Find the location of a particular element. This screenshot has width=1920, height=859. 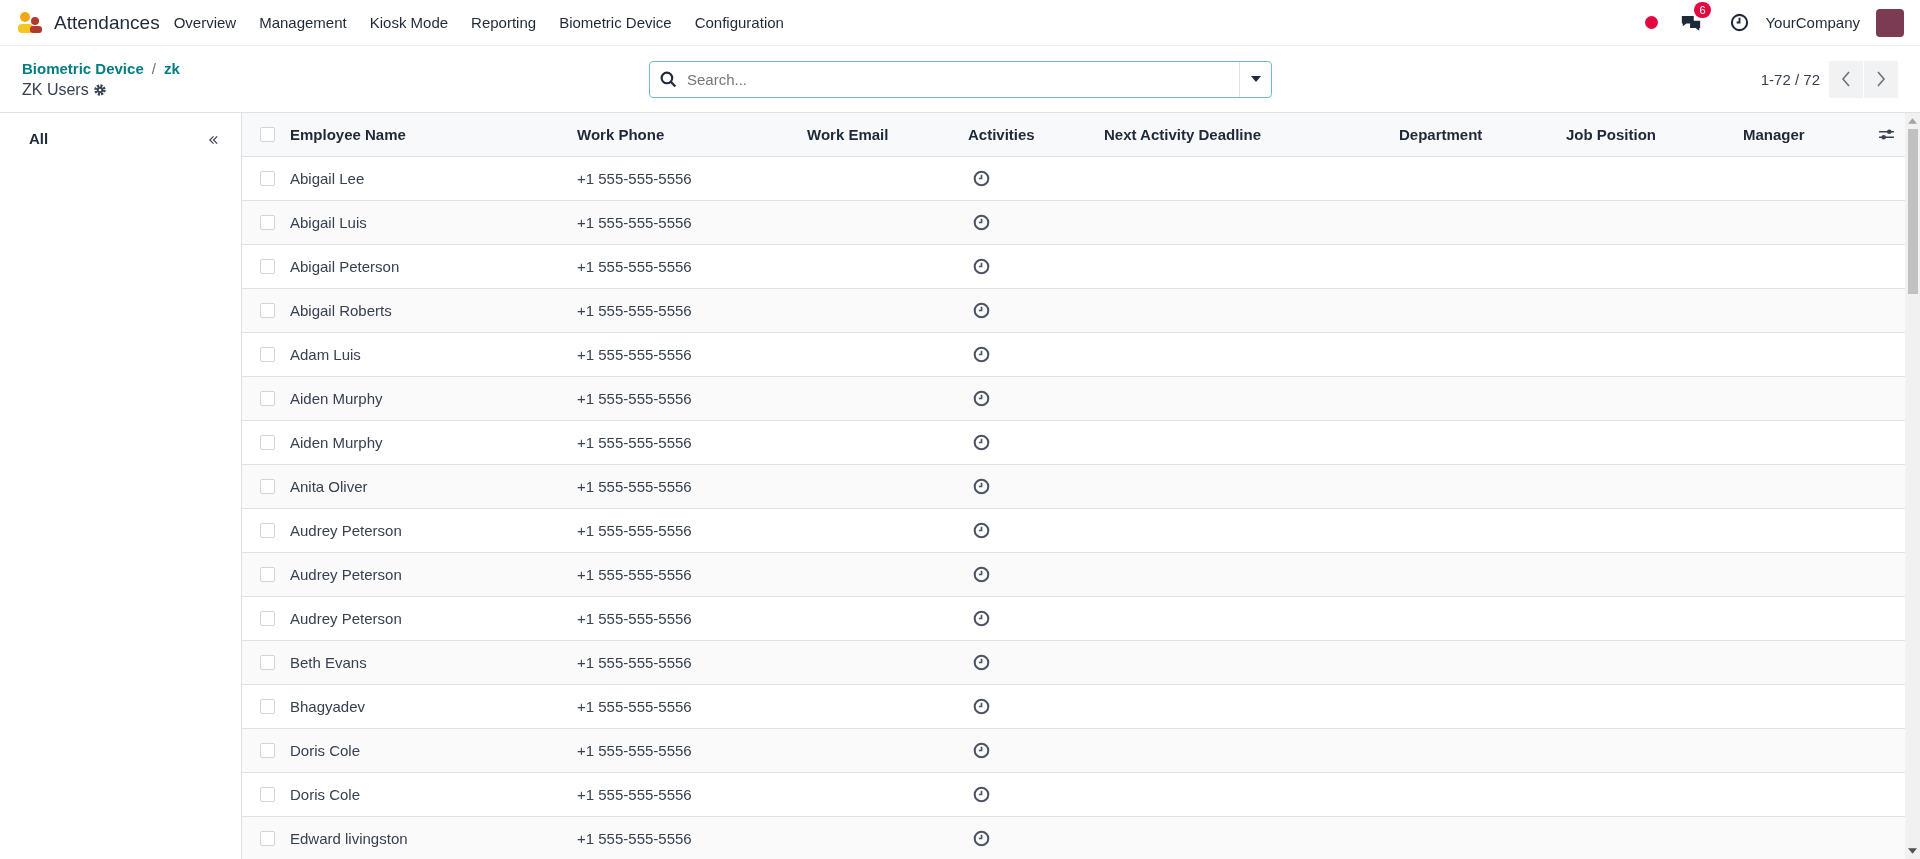

menu-item: Biometric Device is located at coordinates (615, 22).